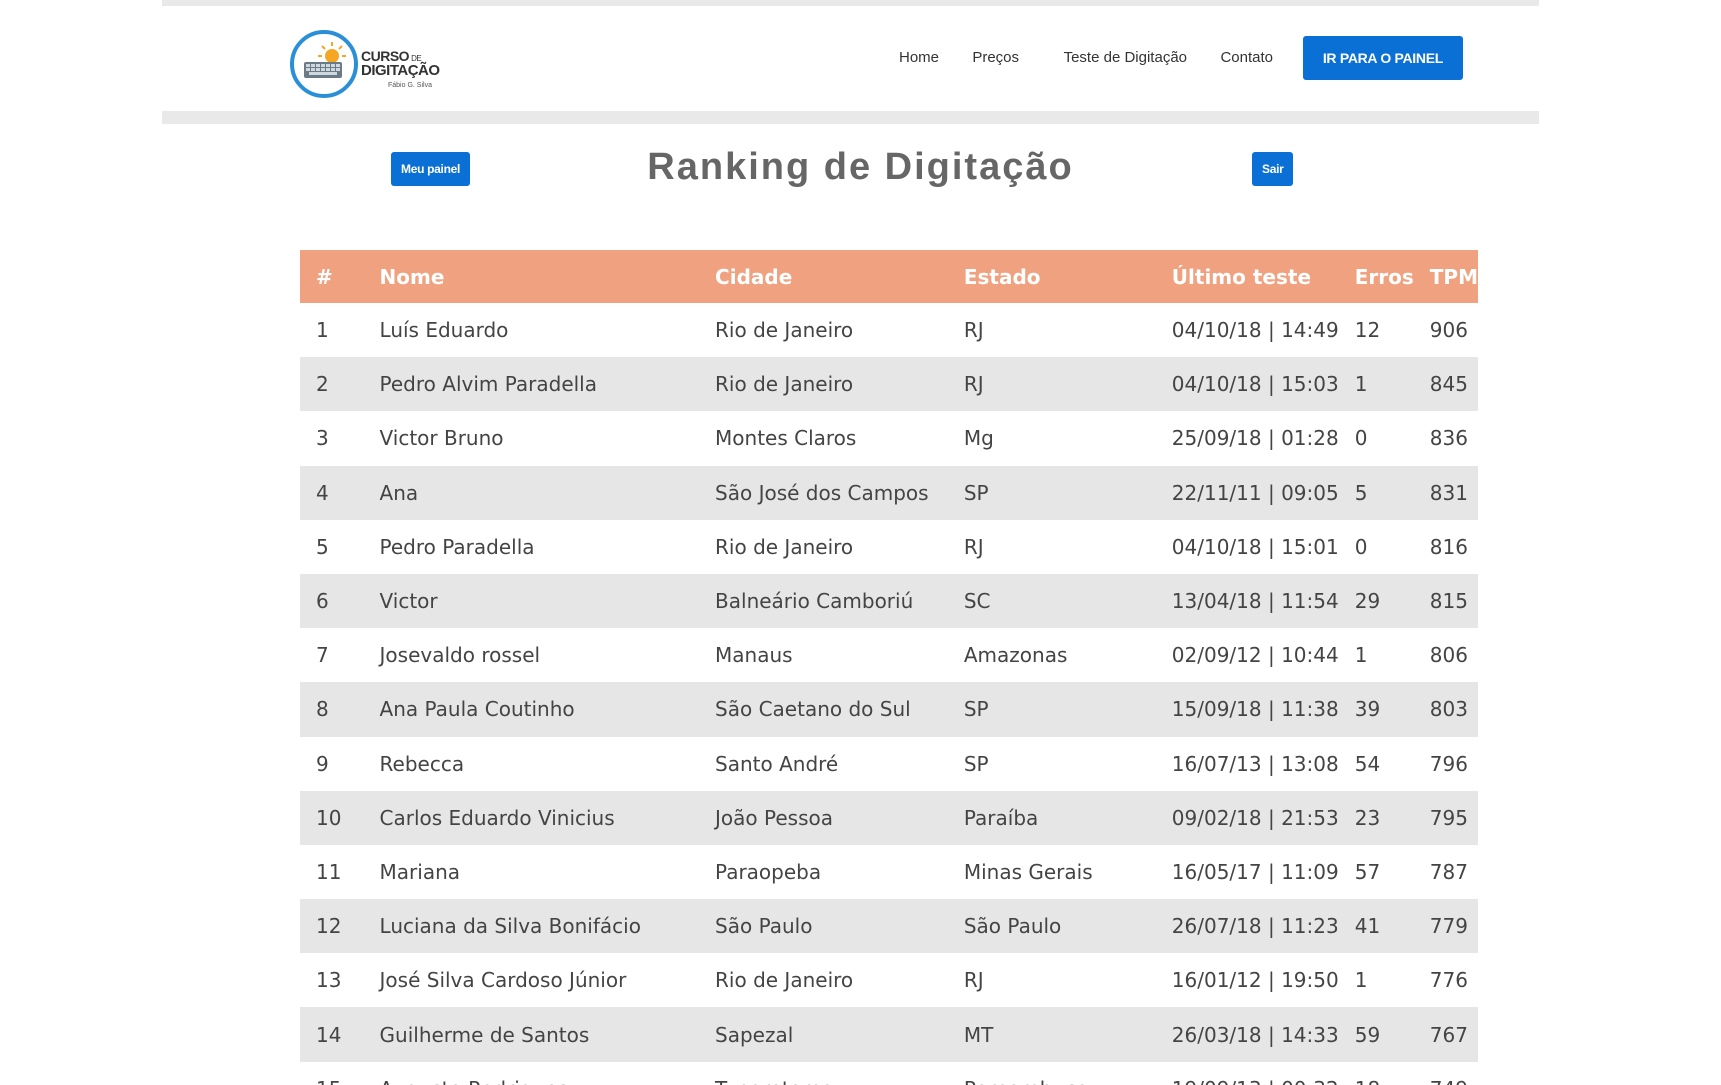 The width and height of the screenshot is (1721, 1085). Describe the element at coordinates (457, 546) in the screenshot. I see `cell-nome: Pedro Paradella` at that location.